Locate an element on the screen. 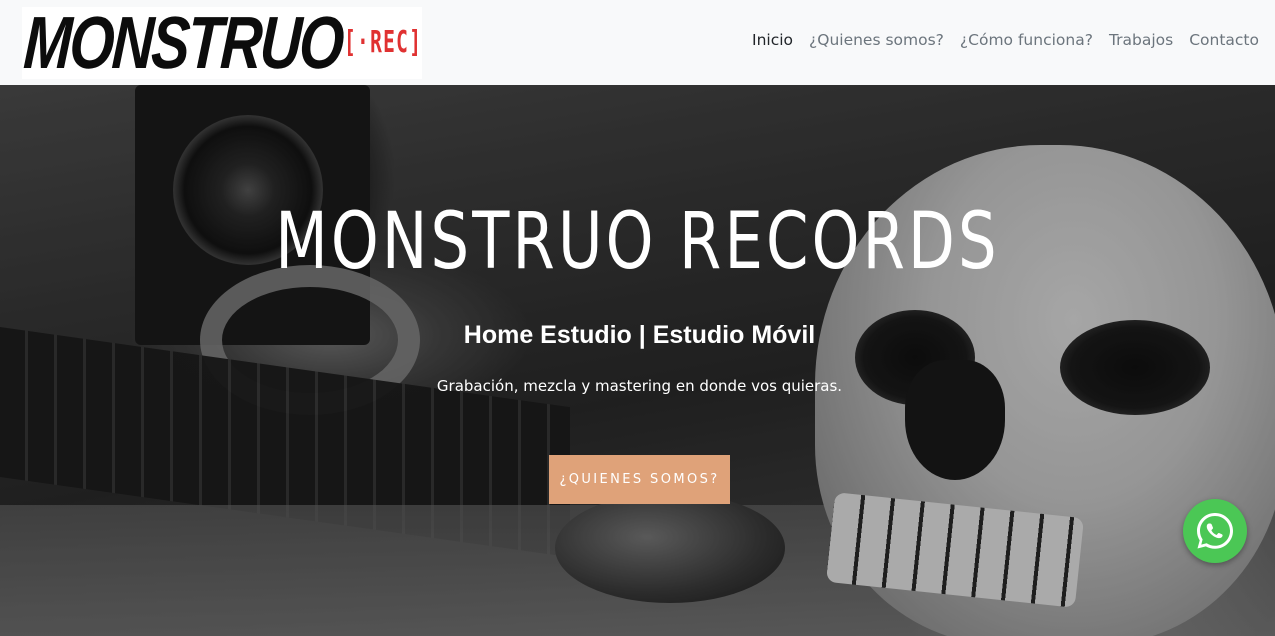  hero-title: MONSTRUO RECORDS is located at coordinates (637, 242).